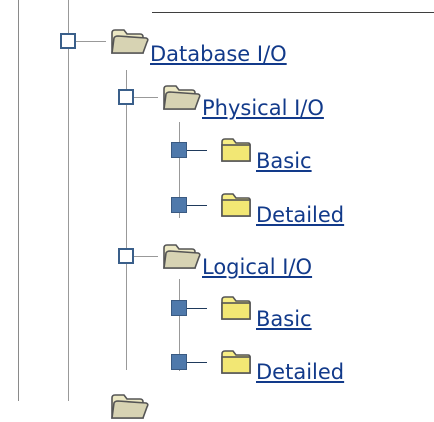  I want to click on tree-link-physical-io: Physical I/O, so click(263, 108).